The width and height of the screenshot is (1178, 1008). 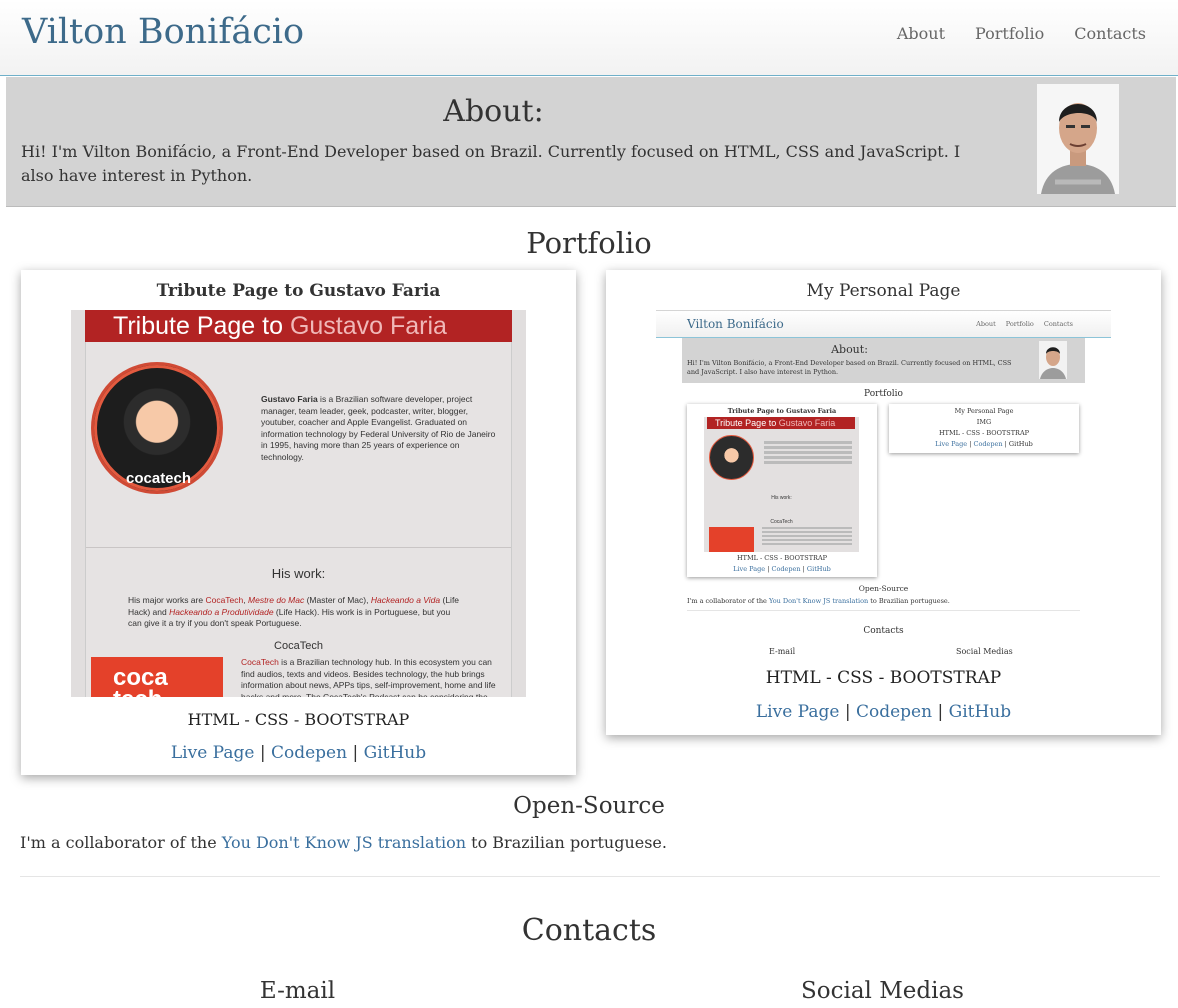 What do you see at coordinates (735, 324) in the screenshot?
I see `mini-brand: Vilton Bonifácio` at bounding box center [735, 324].